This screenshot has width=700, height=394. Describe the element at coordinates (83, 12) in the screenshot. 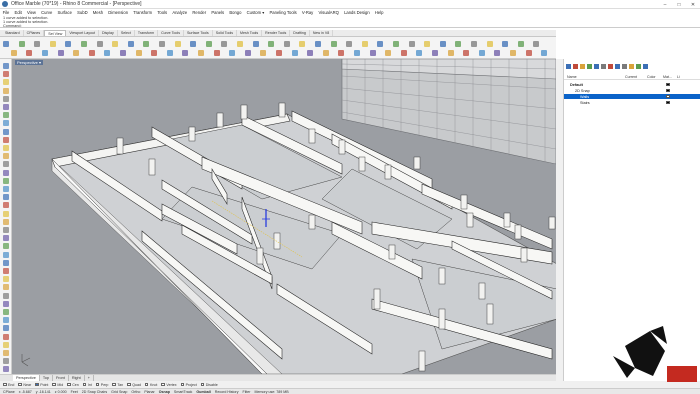

I see `menu-item: SubD` at that location.